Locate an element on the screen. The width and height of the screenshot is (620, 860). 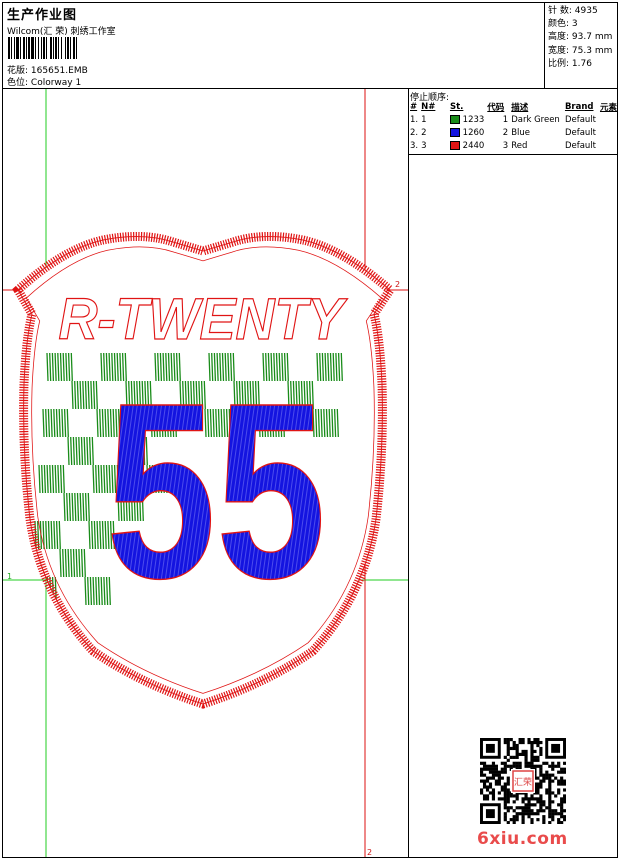
col-stitches: St. is located at coordinates (456, 107).